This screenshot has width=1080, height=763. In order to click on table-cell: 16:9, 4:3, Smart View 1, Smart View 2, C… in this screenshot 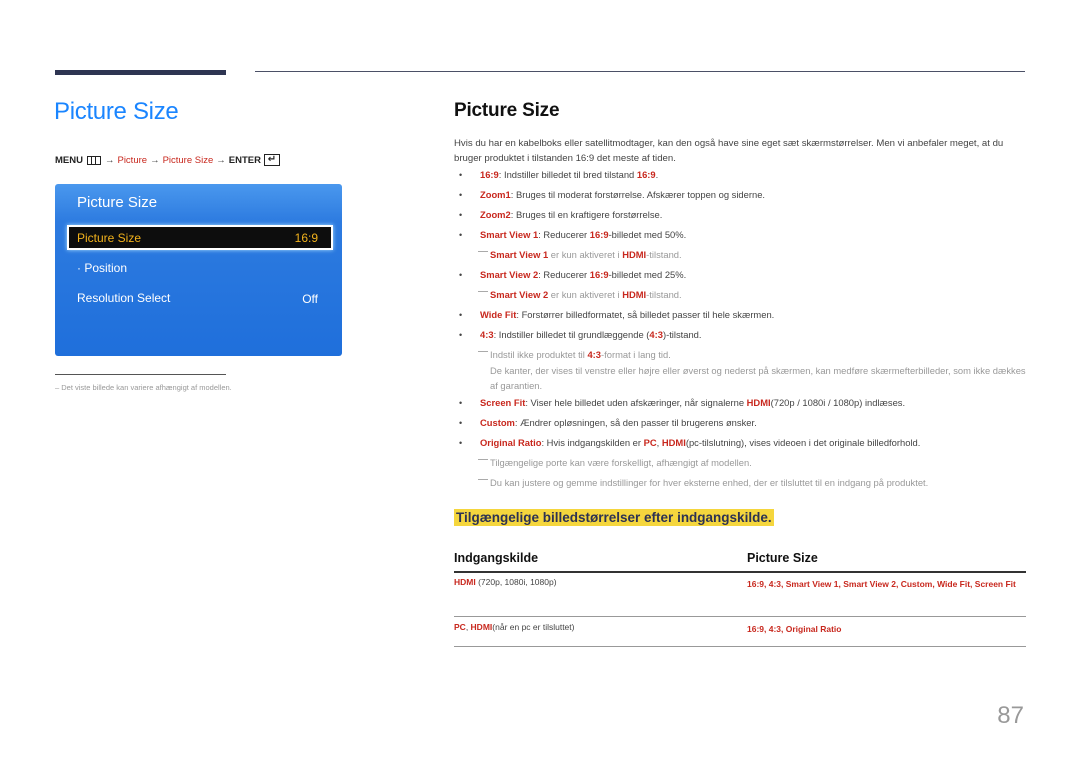, I will do `click(881, 584)`.